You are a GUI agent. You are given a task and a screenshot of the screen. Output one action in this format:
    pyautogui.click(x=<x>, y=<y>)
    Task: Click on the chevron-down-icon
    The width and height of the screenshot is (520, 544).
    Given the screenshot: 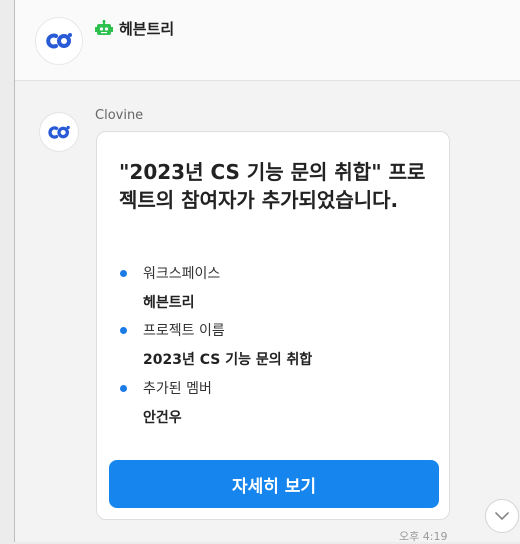 What is the action you would take?
    pyautogui.click(x=502, y=515)
    